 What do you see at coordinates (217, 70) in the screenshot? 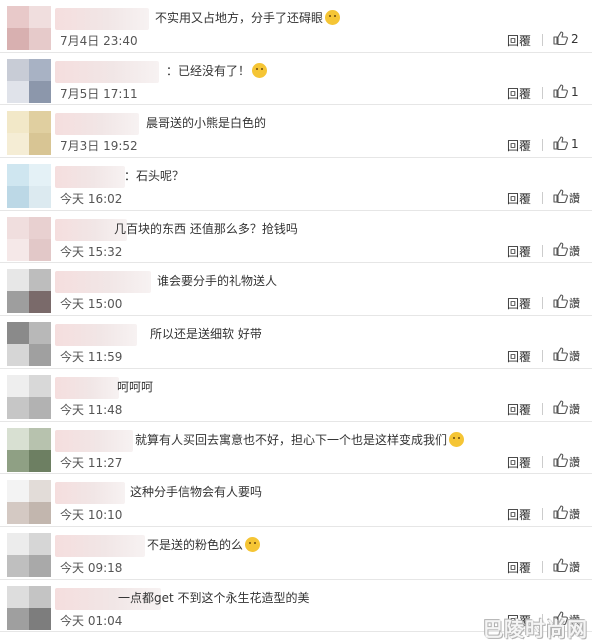
I see `comment-text: ：已经没有了！` at bounding box center [217, 70].